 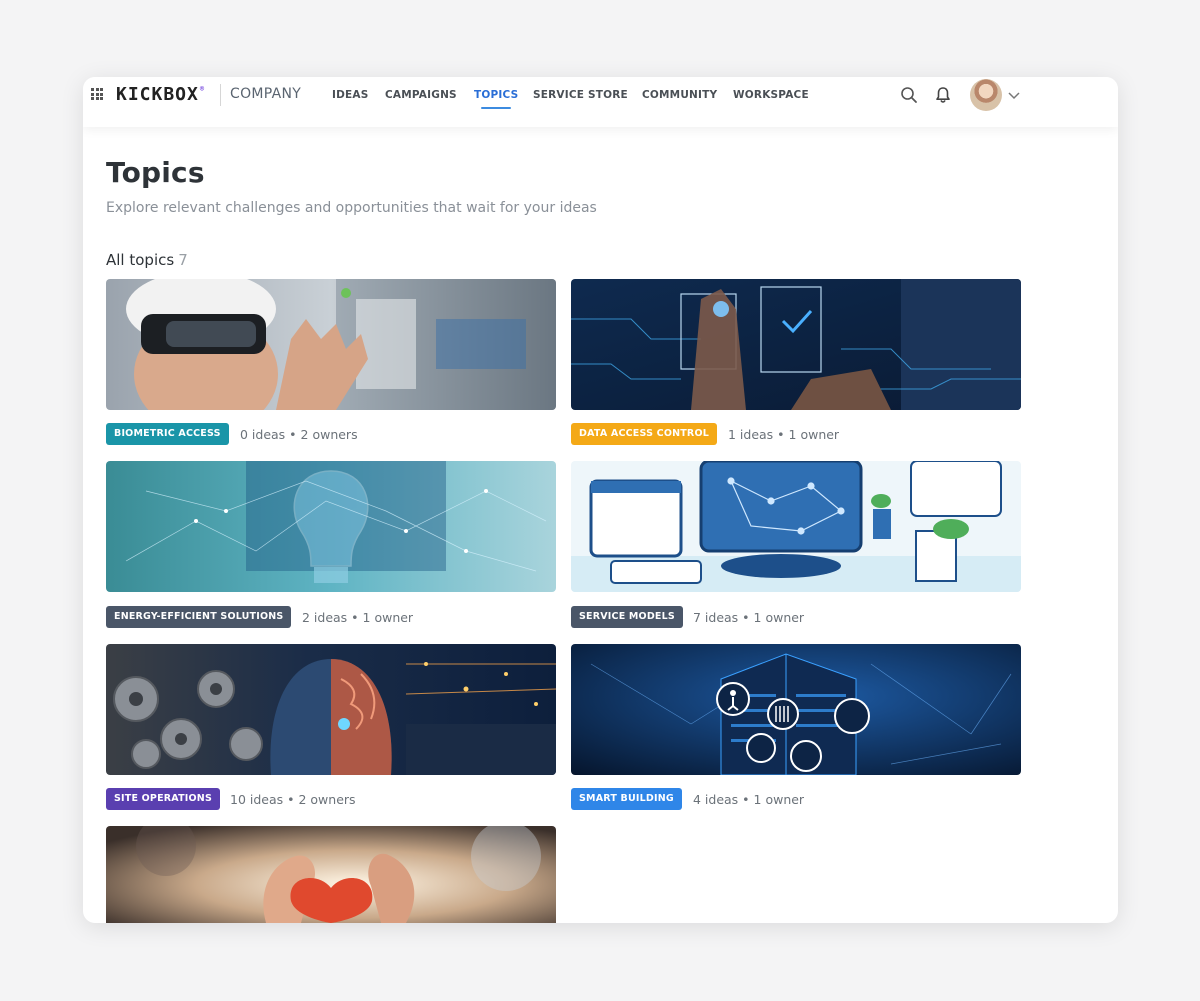 What do you see at coordinates (163, 799) in the screenshot?
I see `topic-tag-site-operations: SITE OPERATIONS` at bounding box center [163, 799].